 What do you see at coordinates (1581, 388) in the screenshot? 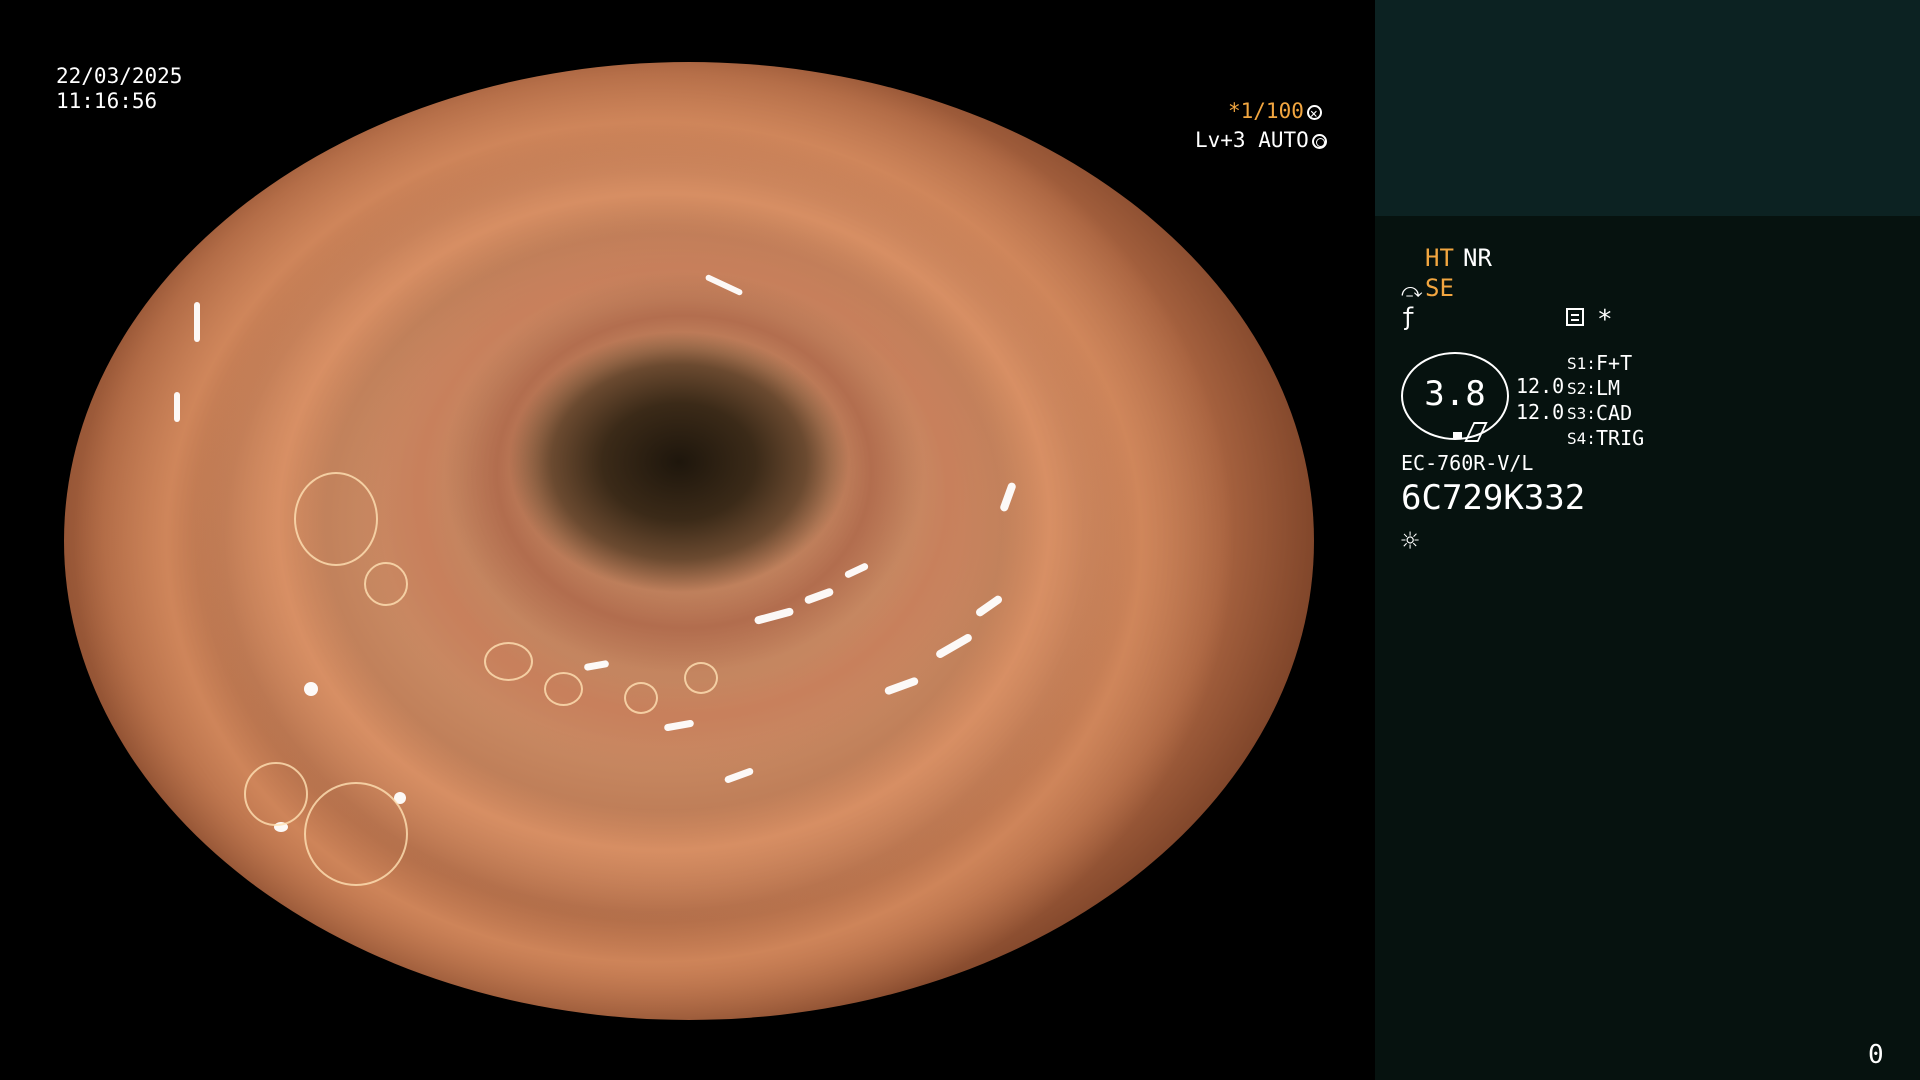
I see `setting-key: S2:` at bounding box center [1581, 388].